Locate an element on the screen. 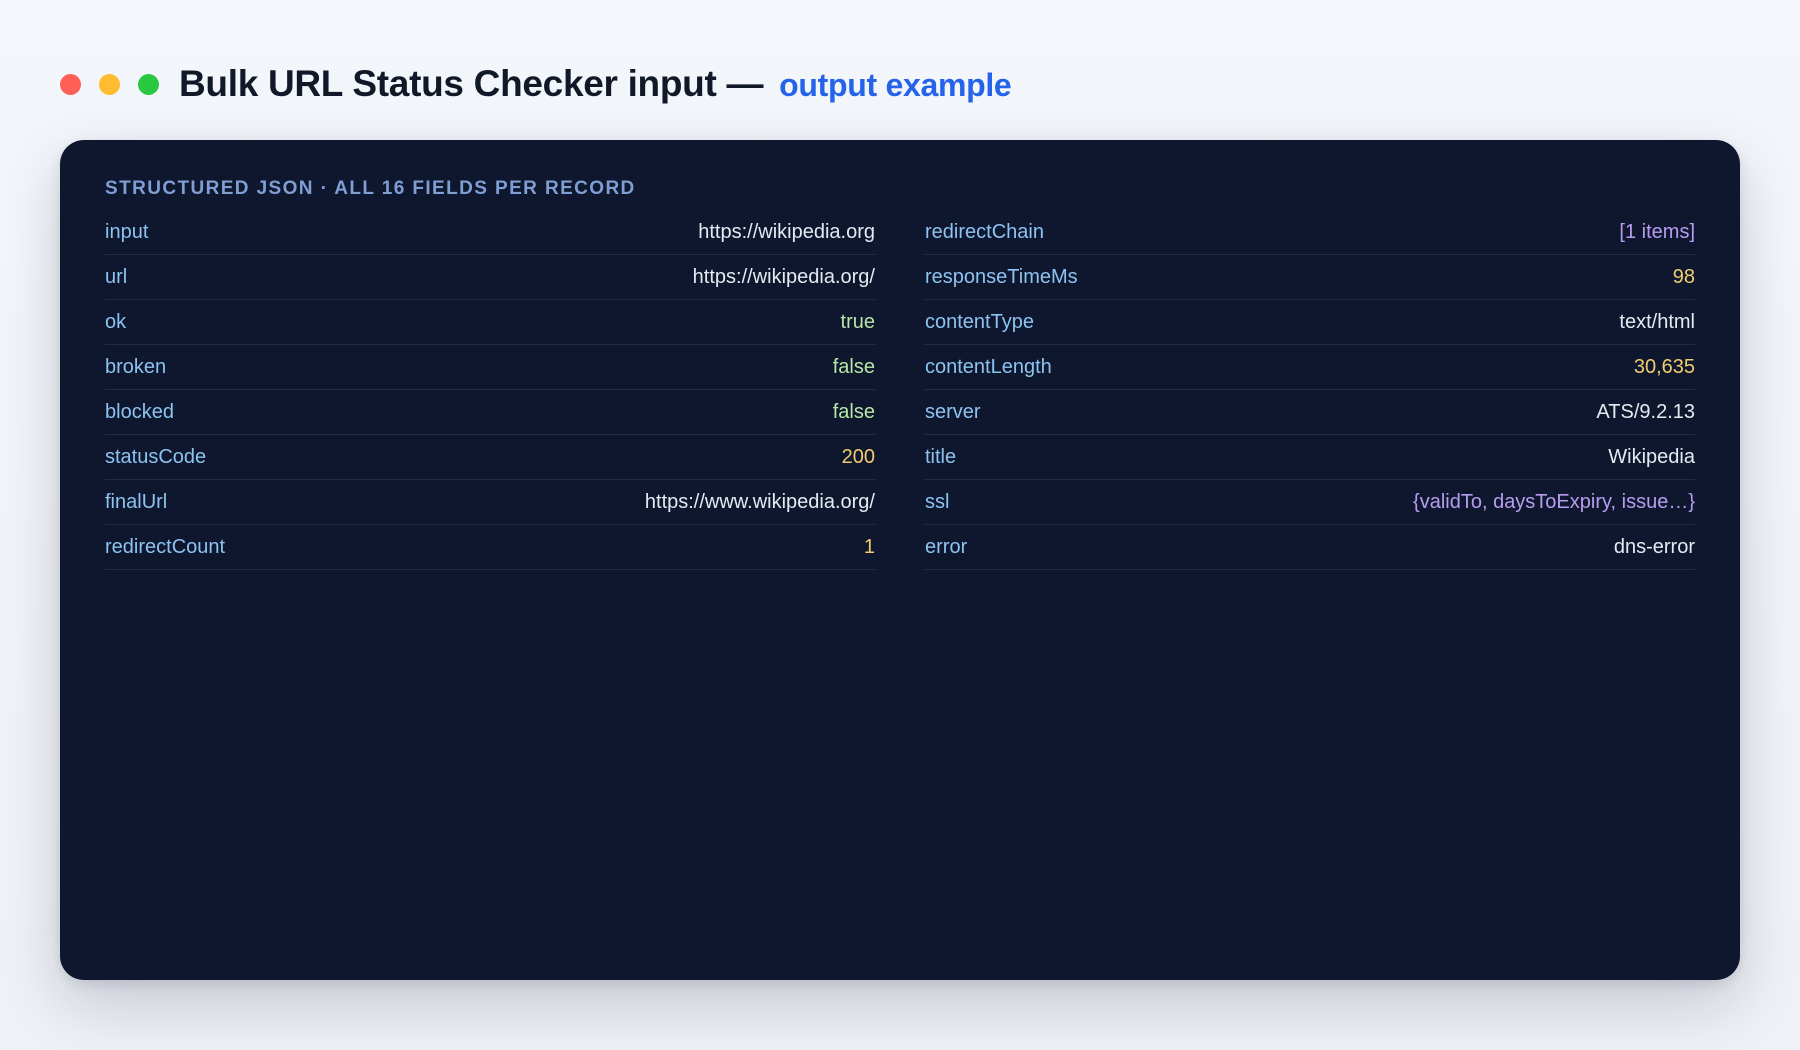  field-row: responseTimeMs 98 is located at coordinates (1310, 277).